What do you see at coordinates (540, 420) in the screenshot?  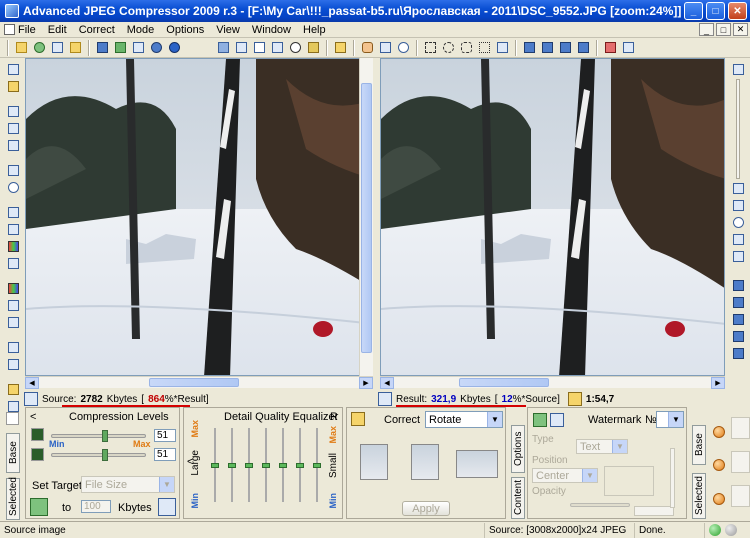 I see `watermark-add-icon` at bounding box center [540, 420].